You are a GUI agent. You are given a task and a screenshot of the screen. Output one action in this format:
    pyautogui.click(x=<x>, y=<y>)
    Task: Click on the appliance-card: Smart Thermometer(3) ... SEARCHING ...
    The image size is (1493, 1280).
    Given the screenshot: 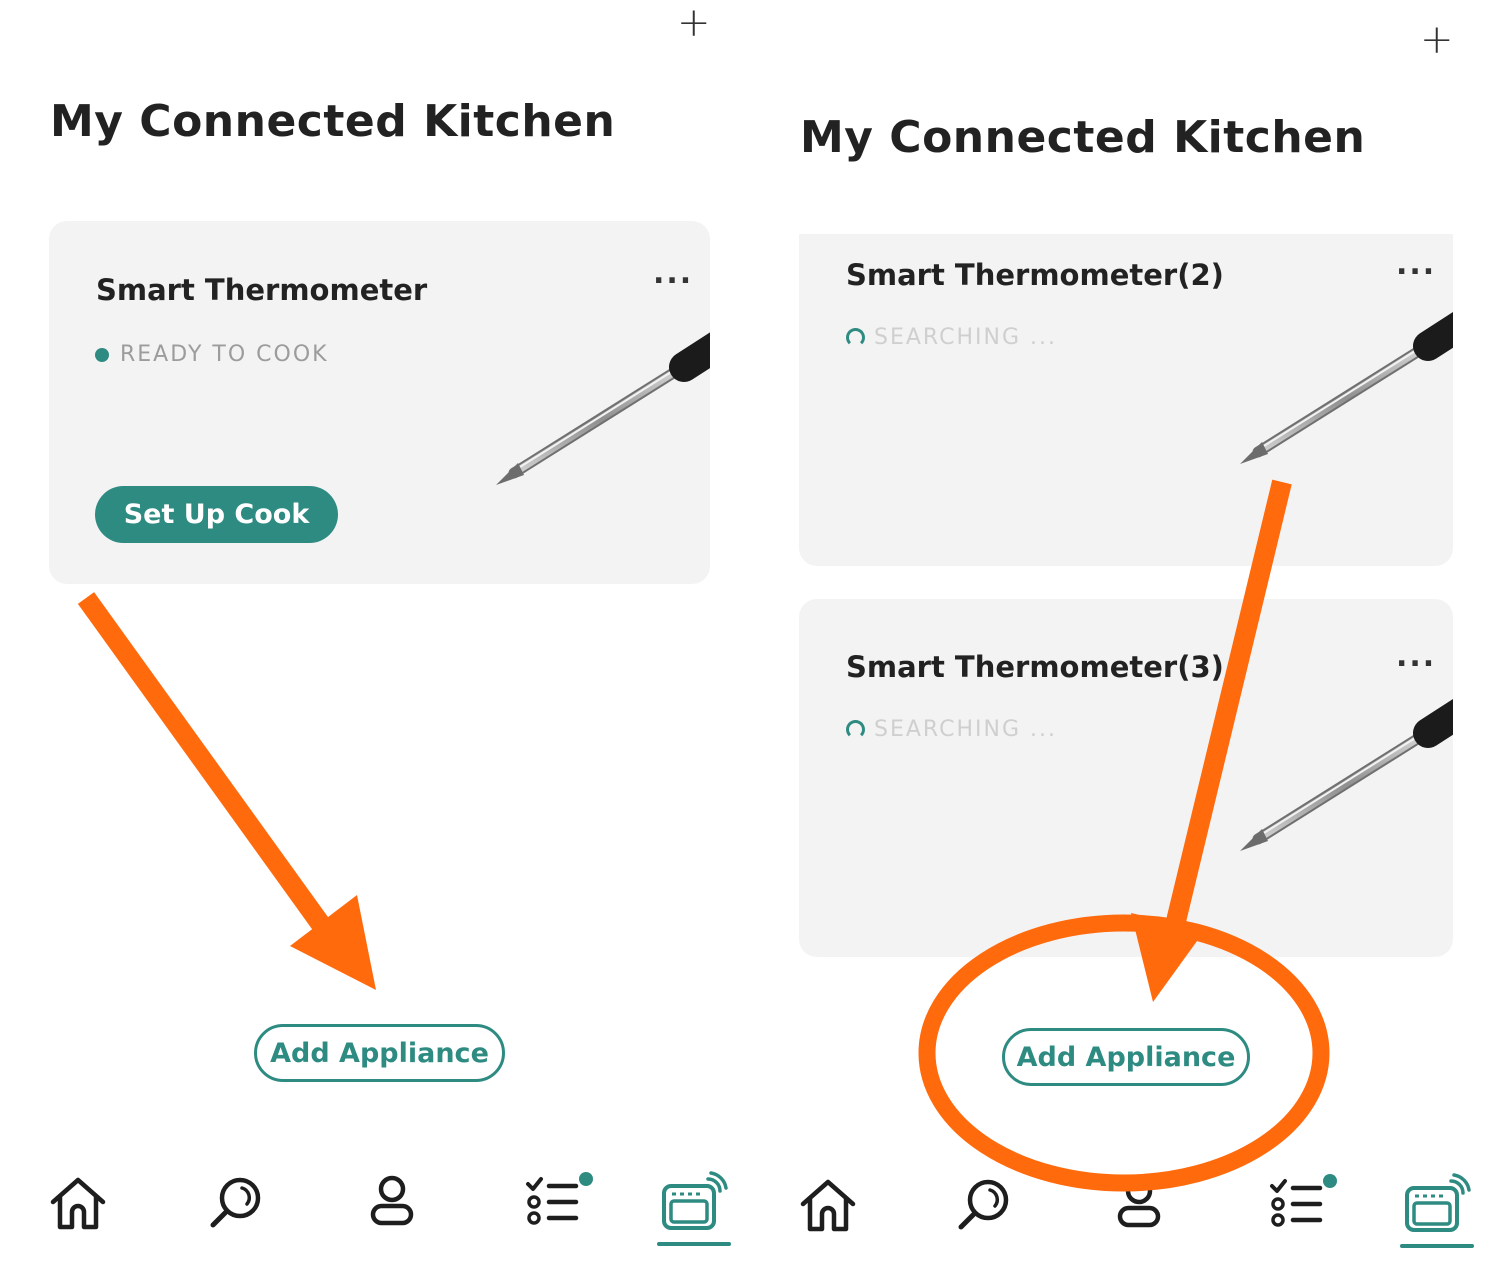 What is the action you would take?
    pyautogui.click(x=1126, y=778)
    